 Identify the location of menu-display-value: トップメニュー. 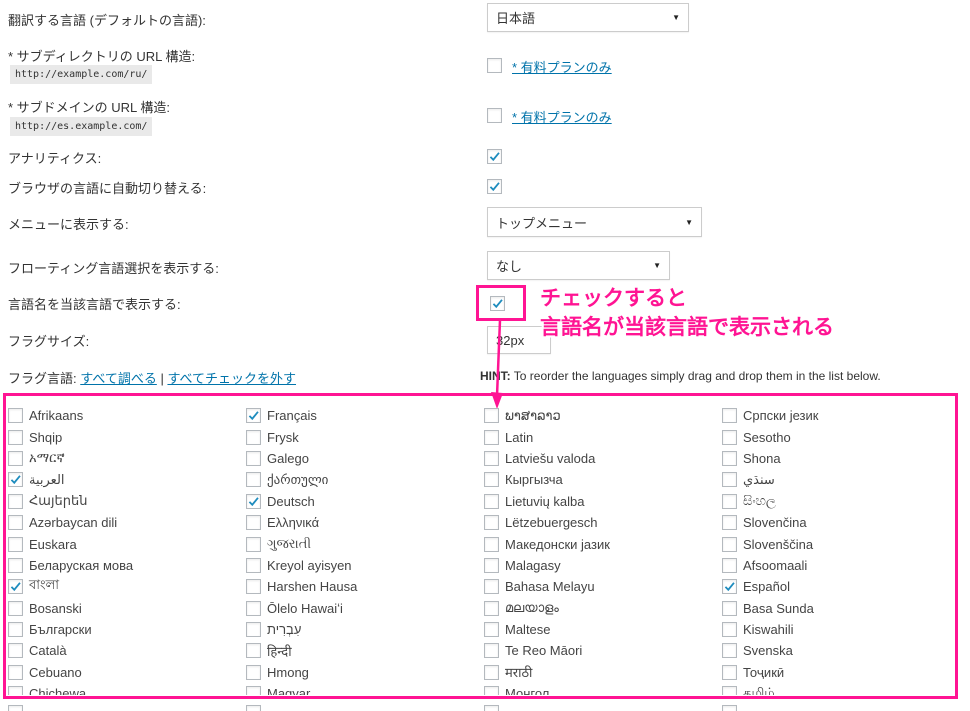
(542, 223).